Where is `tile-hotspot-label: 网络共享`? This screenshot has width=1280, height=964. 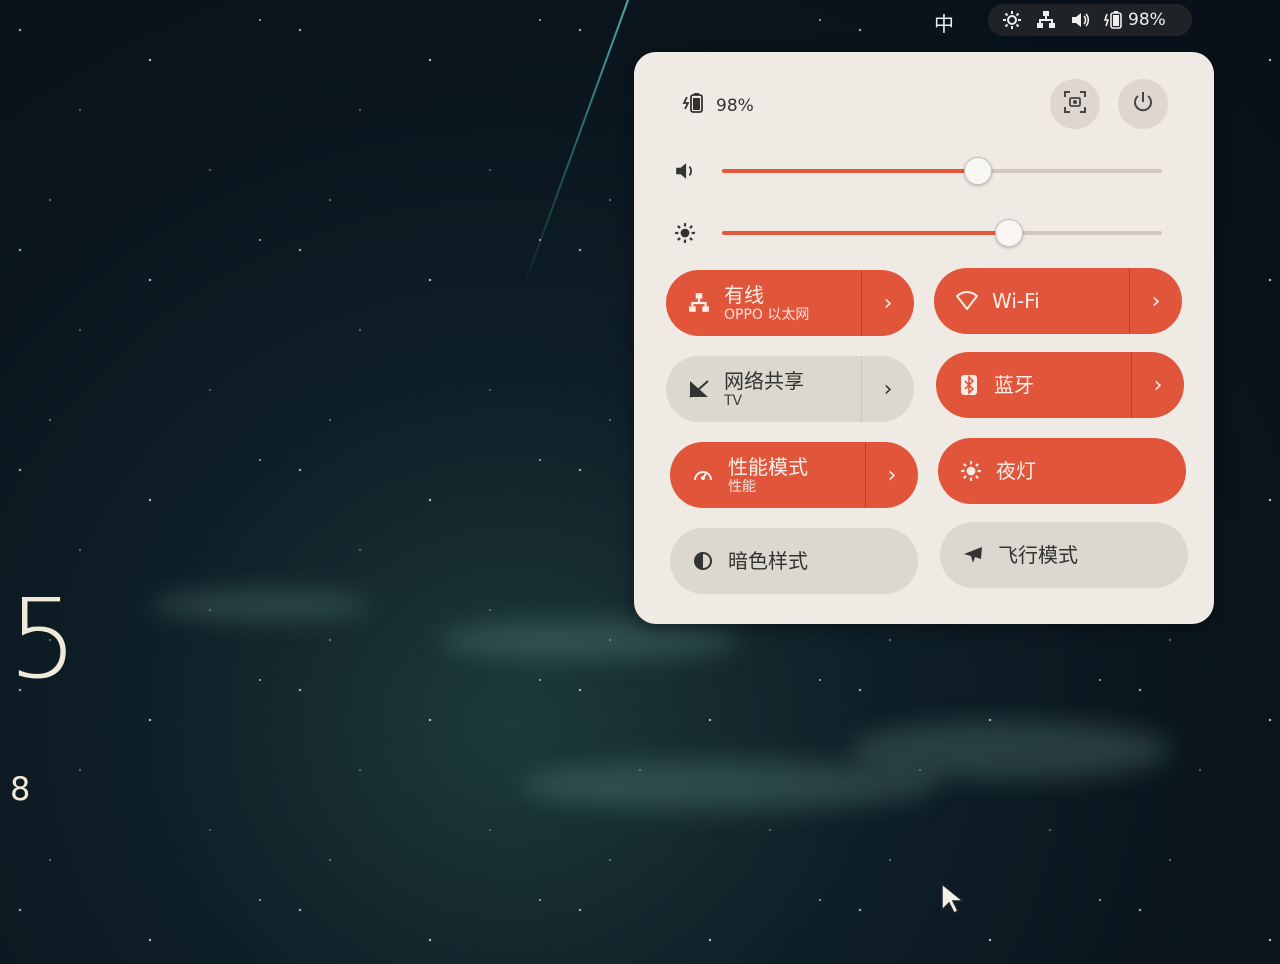 tile-hotspot-label: 网络共享 is located at coordinates (764, 381).